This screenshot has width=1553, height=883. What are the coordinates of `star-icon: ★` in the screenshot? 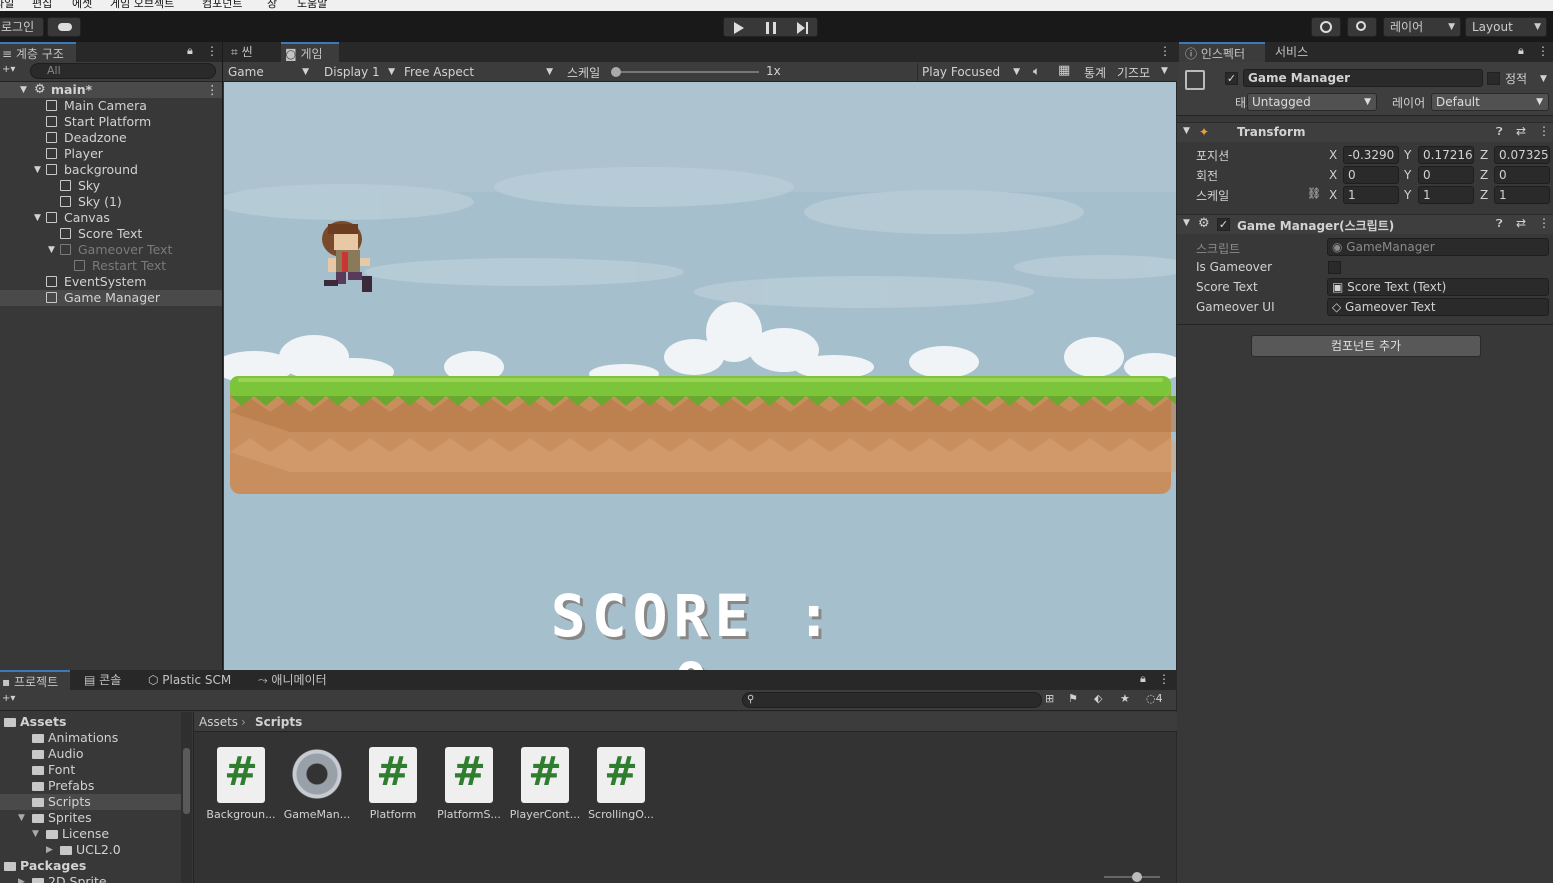 It's located at (1125, 698).